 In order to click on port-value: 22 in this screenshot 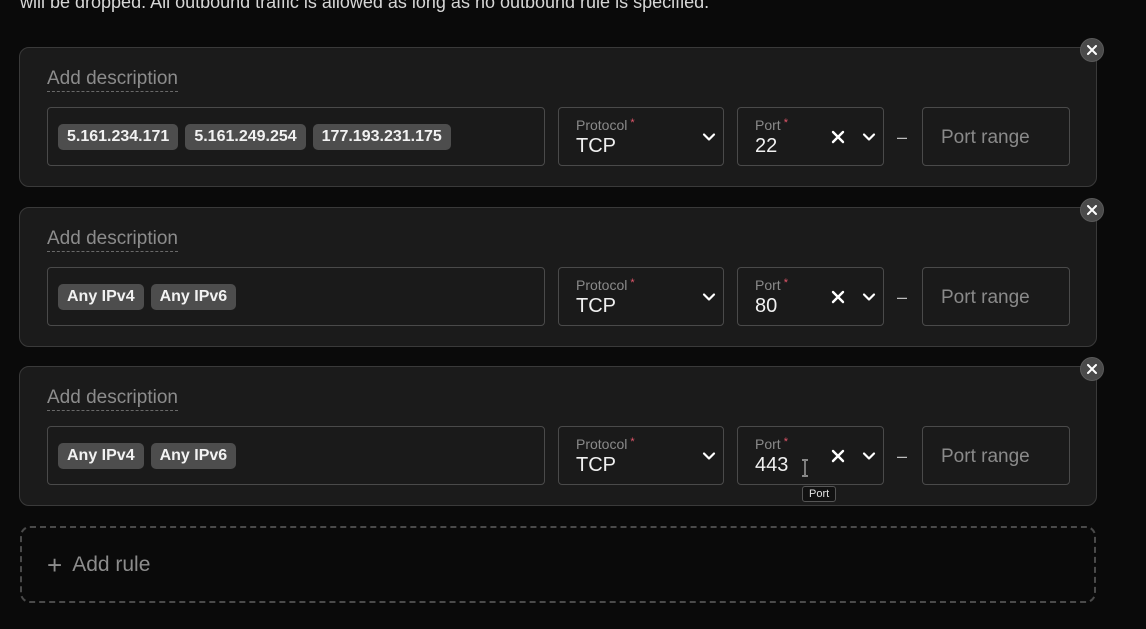, I will do `click(766, 146)`.